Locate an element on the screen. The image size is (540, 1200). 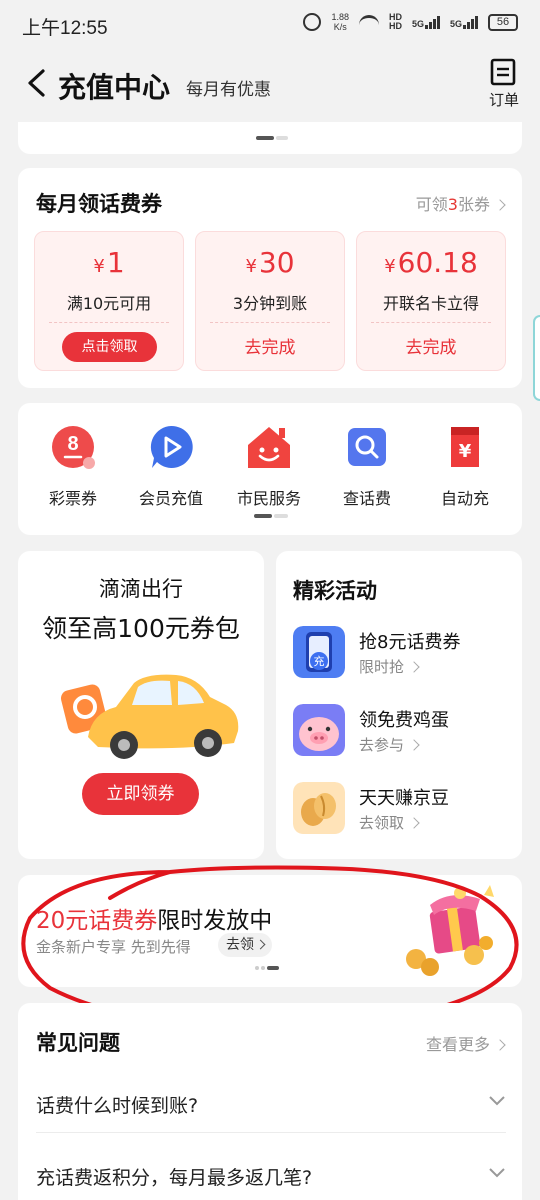
page-subtitle: 每月有优惠 is located at coordinates (228, 90).